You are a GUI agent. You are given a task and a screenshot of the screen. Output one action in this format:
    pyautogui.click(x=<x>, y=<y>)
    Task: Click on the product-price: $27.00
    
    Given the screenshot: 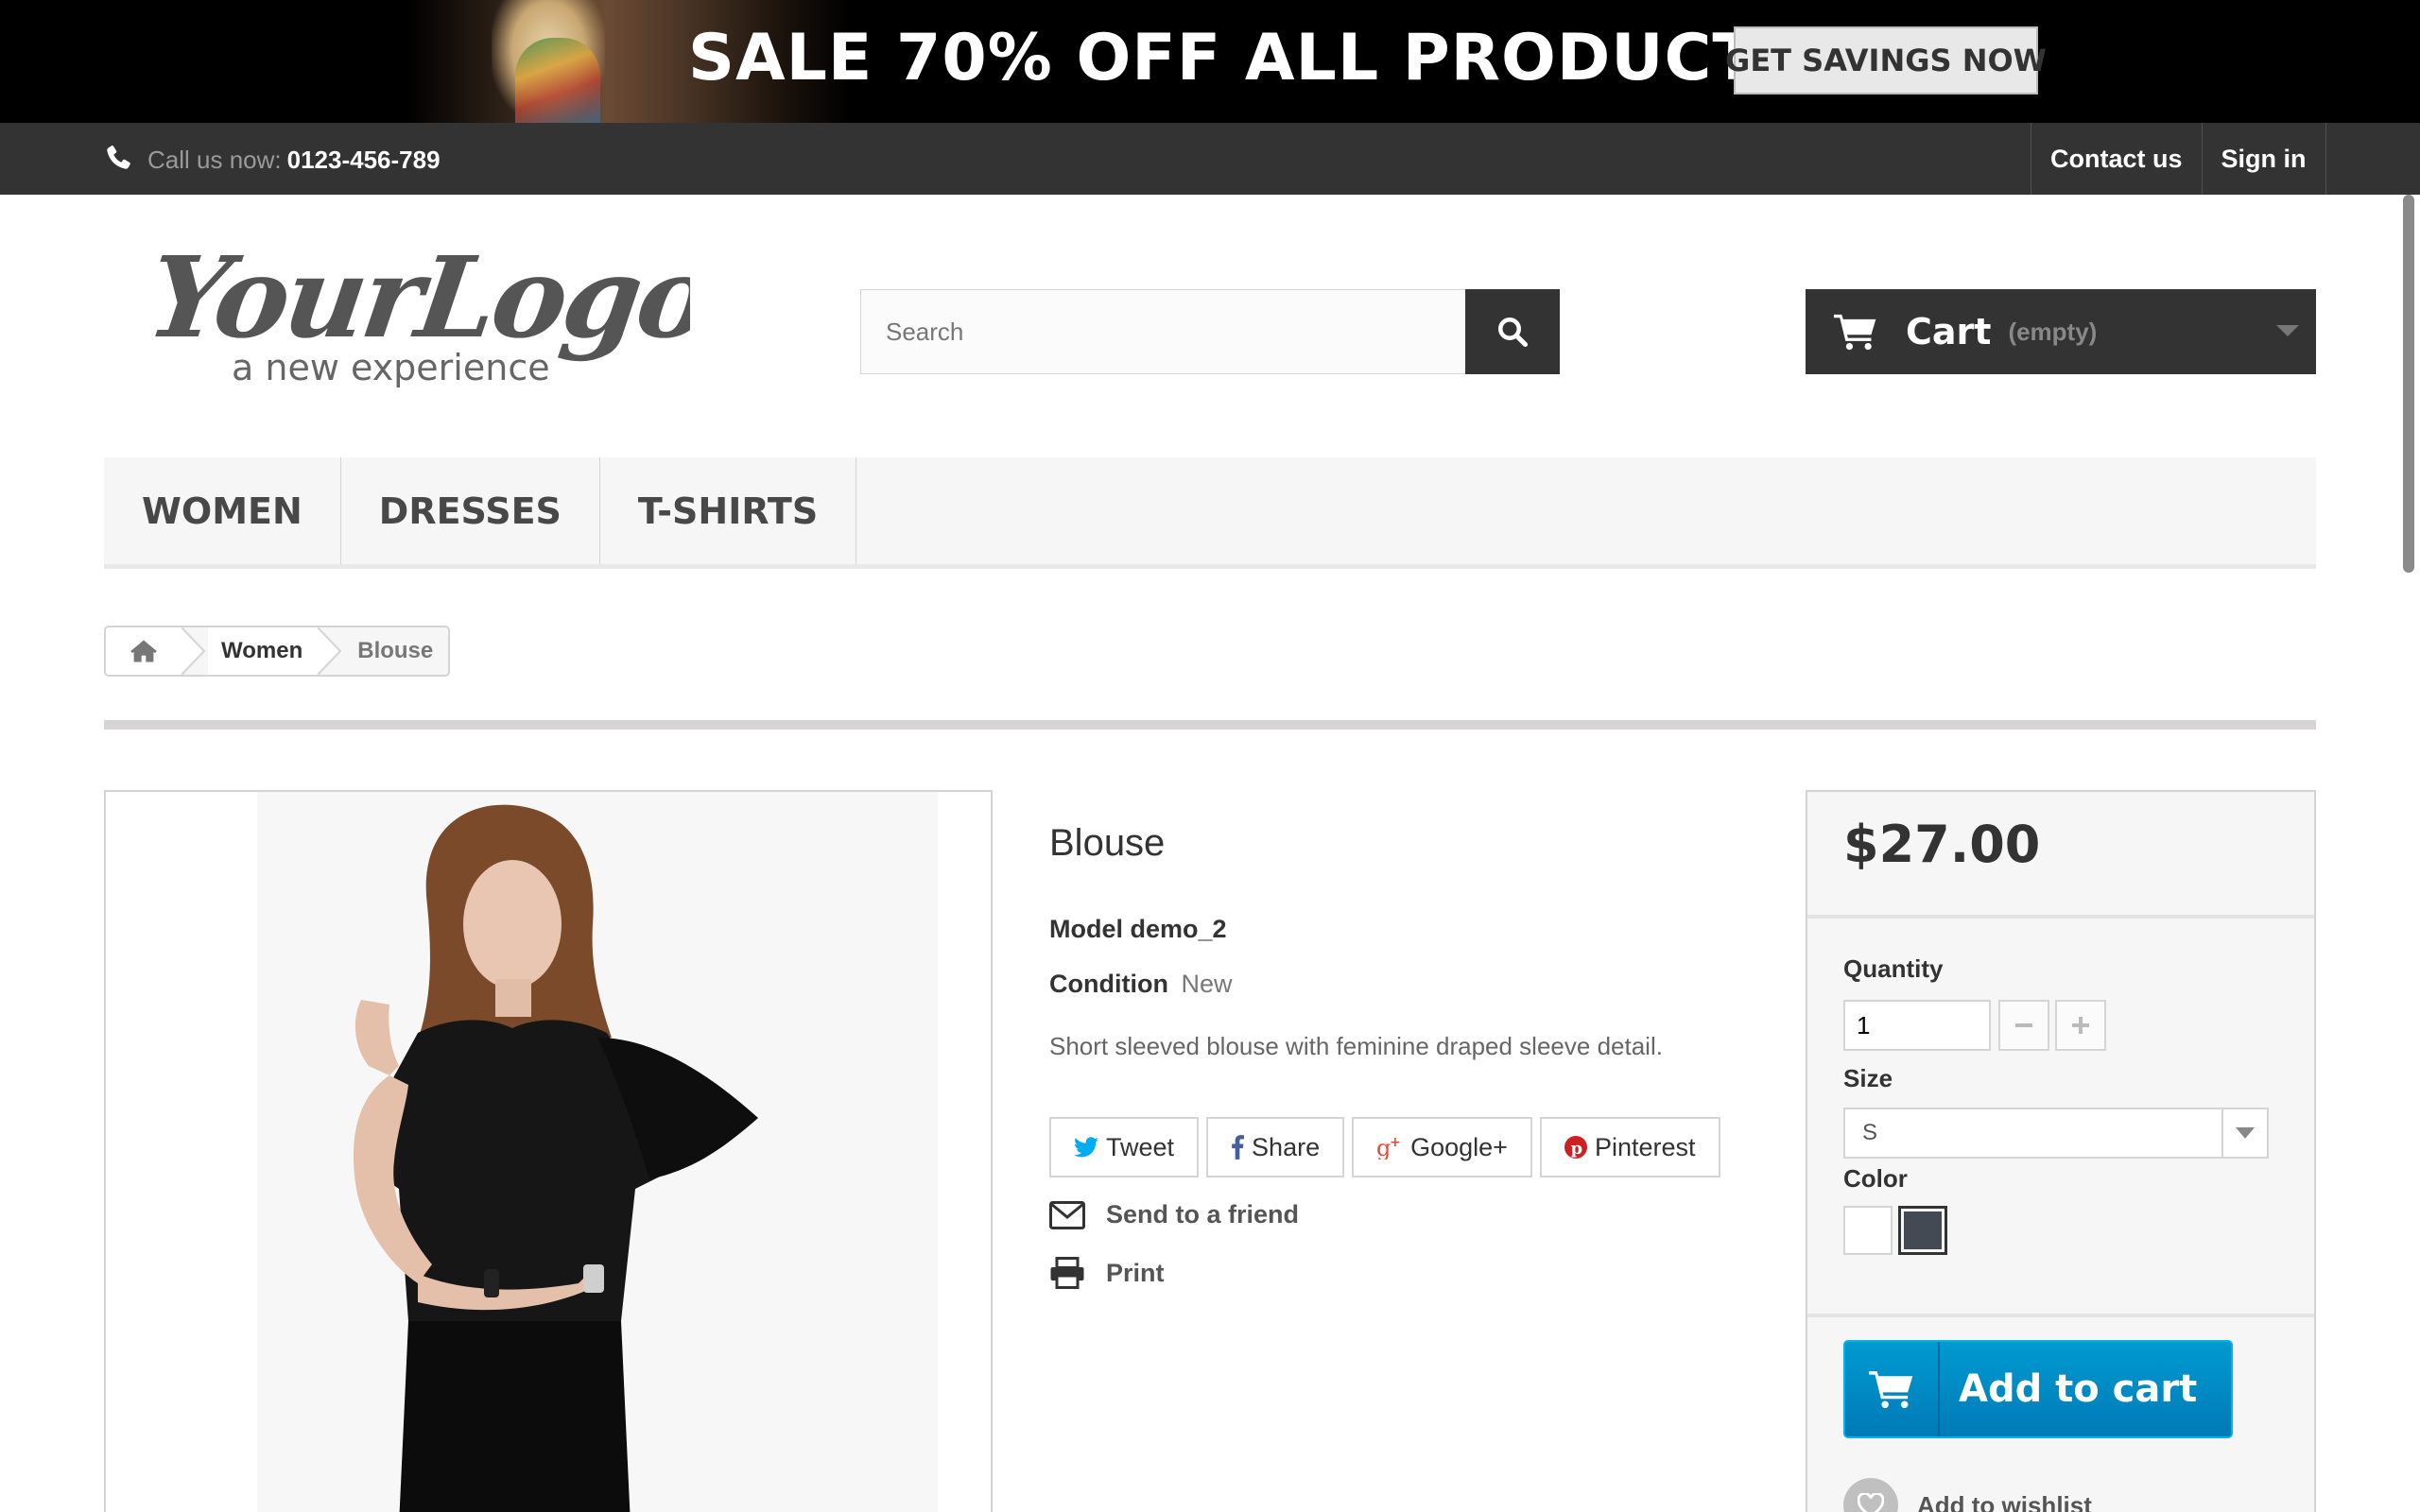 What is the action you would take?
    pyautogui.click(x=1942, y=844)
    